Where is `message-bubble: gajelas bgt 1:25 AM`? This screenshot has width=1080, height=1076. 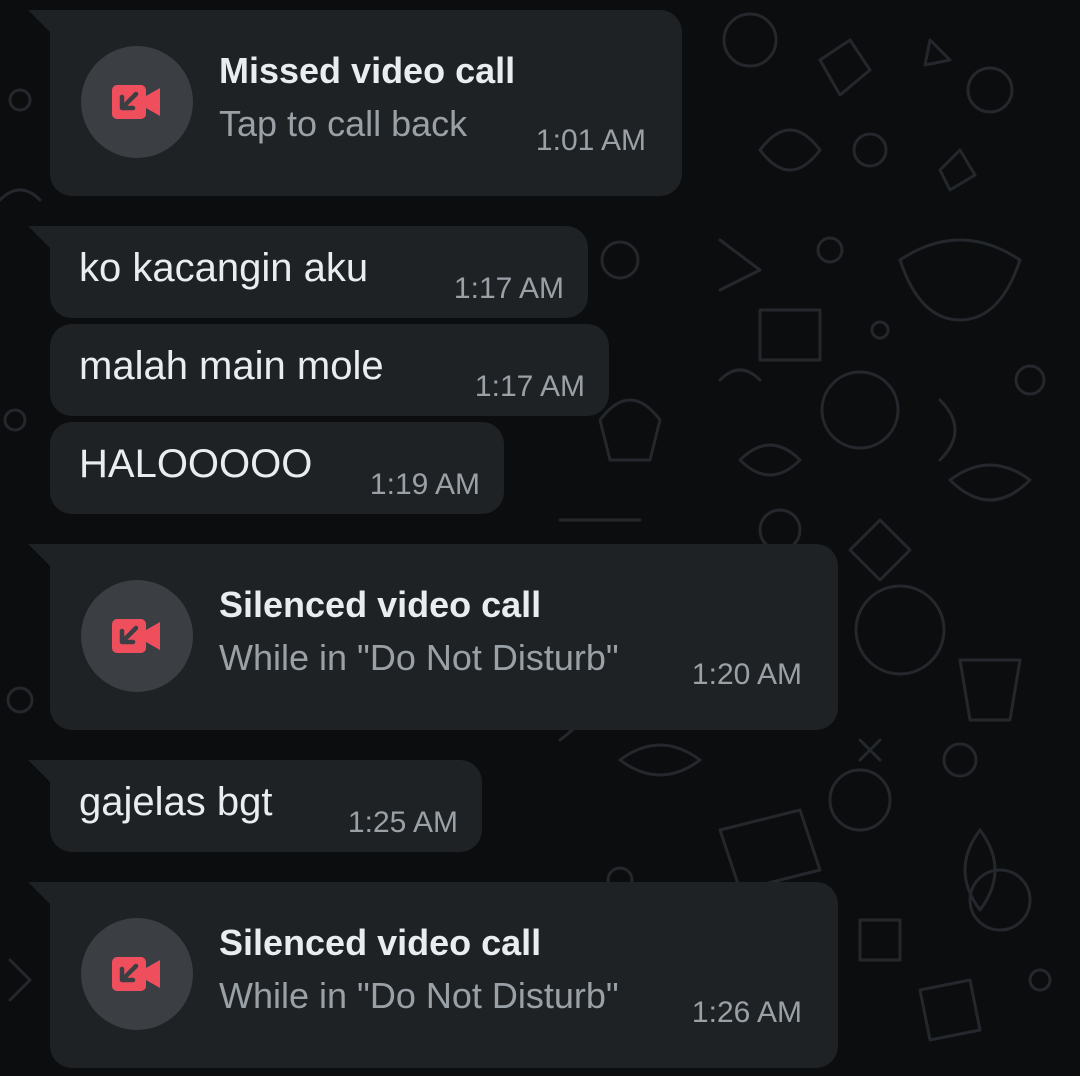
message-bubble: gajelas bgt 1:25 AM is located at coordinates (255, 806).